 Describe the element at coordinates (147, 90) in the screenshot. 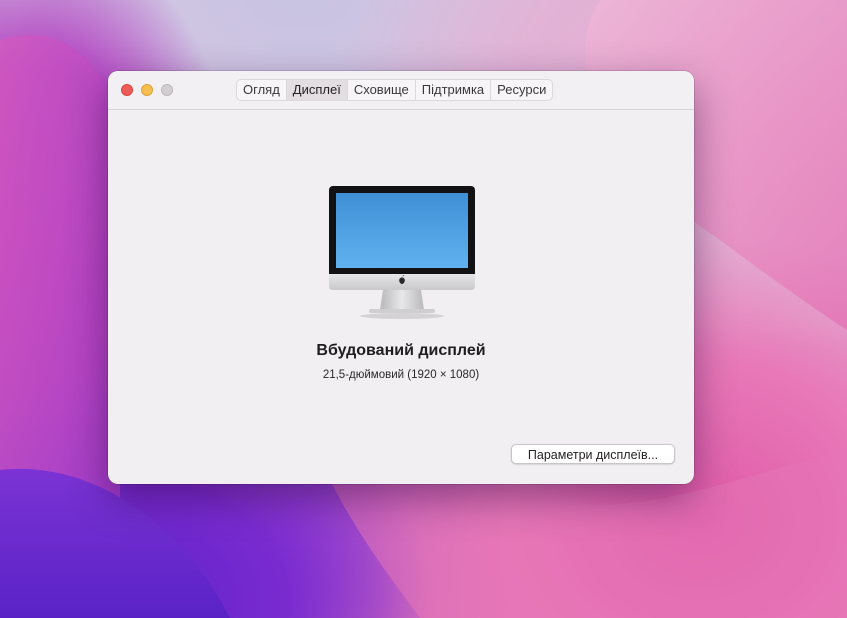

I see `minimize-button` at that location.